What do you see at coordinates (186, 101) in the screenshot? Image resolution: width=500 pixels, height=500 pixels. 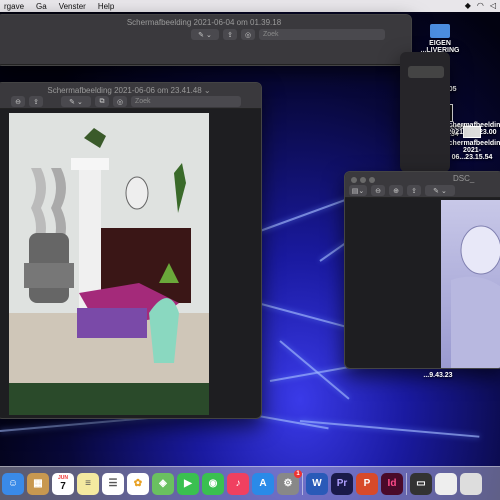 I see `main-search-input: Zoek` at bounding box center [186, 101].